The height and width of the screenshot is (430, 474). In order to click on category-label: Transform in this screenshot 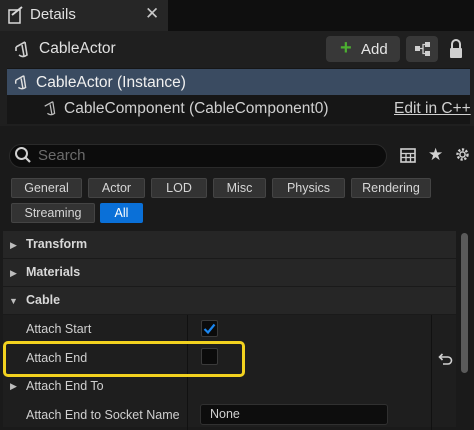, I will do `click(57, 244)`.